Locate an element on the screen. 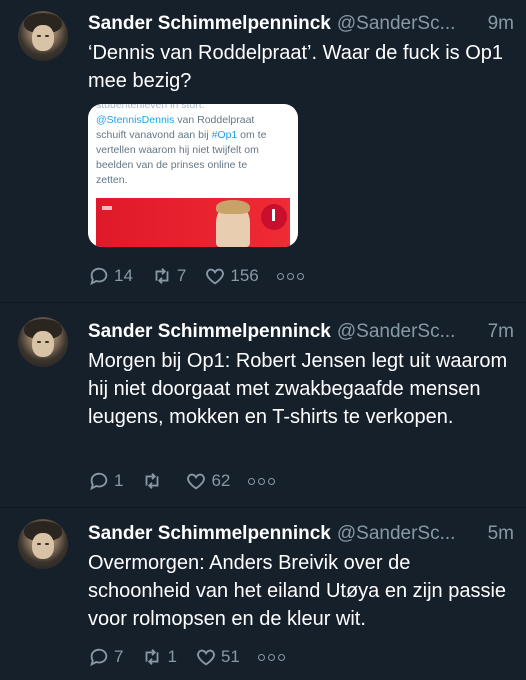 Image resolution: width=526 pixels, height=680 pixels. media-thumbnail is located at coordinates (193, 222).